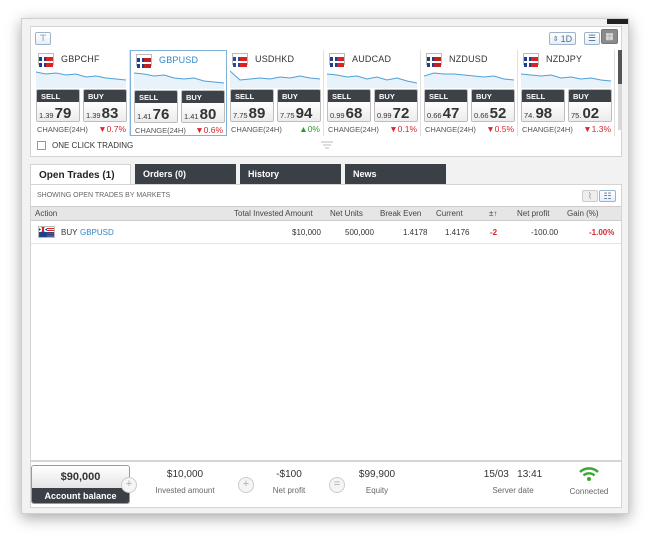 Image resolution: width=650 pixels, height=542 pixels. Describe the element at coordinates (105, 105) in the screenshot. I see `buy-button: BUY 1.39 83` at that location.